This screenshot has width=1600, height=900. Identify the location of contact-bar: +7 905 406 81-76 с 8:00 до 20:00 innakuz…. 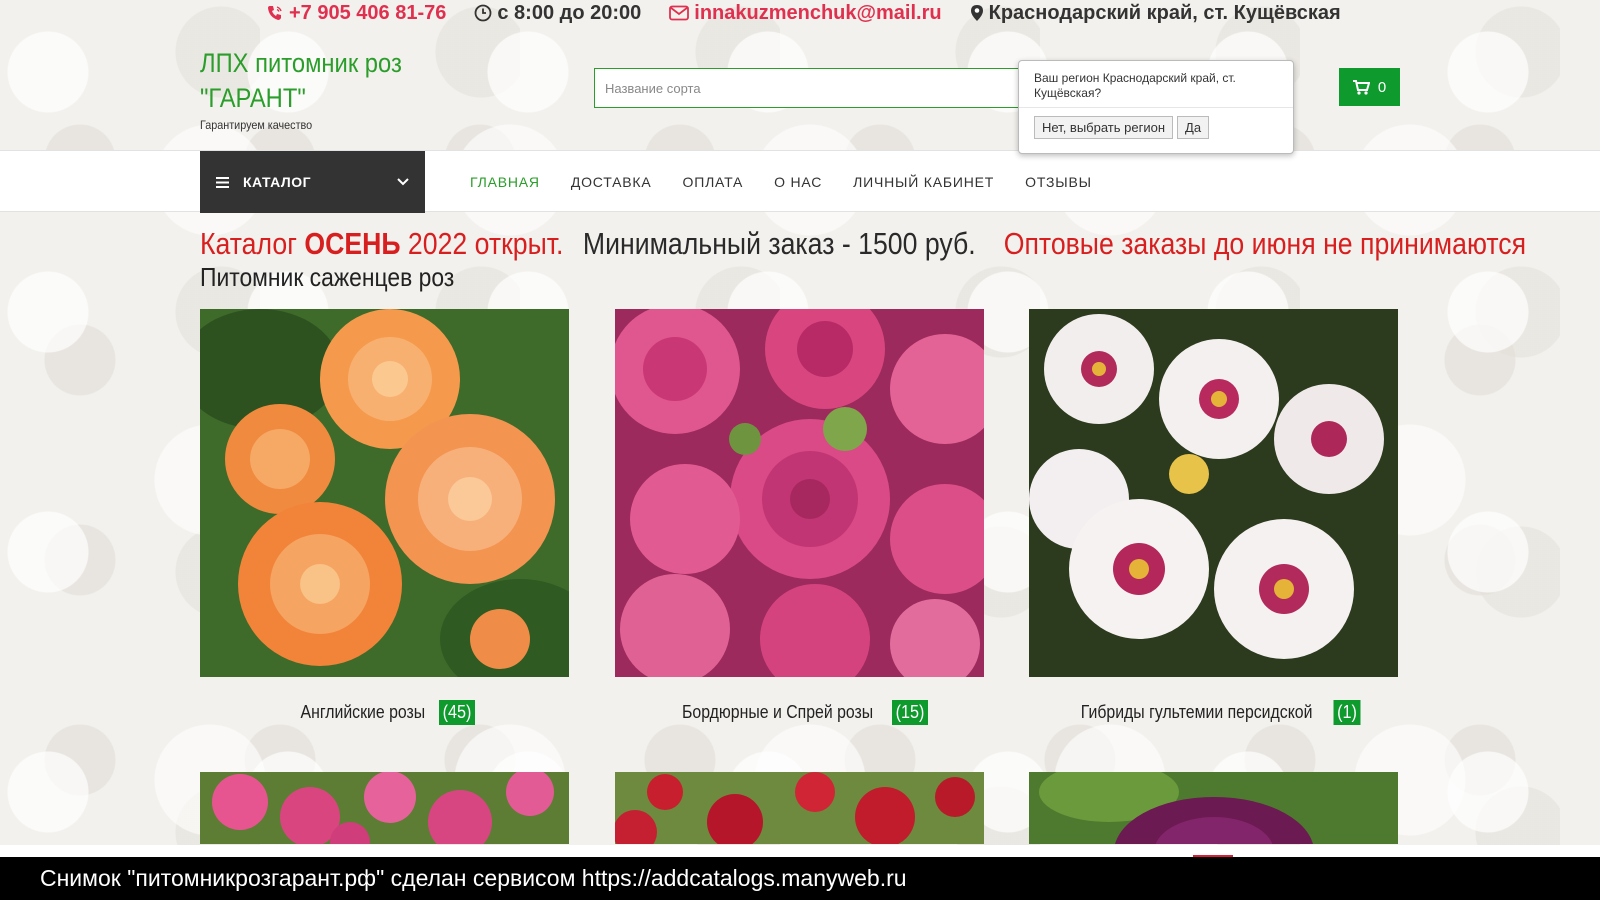
(800, 13).